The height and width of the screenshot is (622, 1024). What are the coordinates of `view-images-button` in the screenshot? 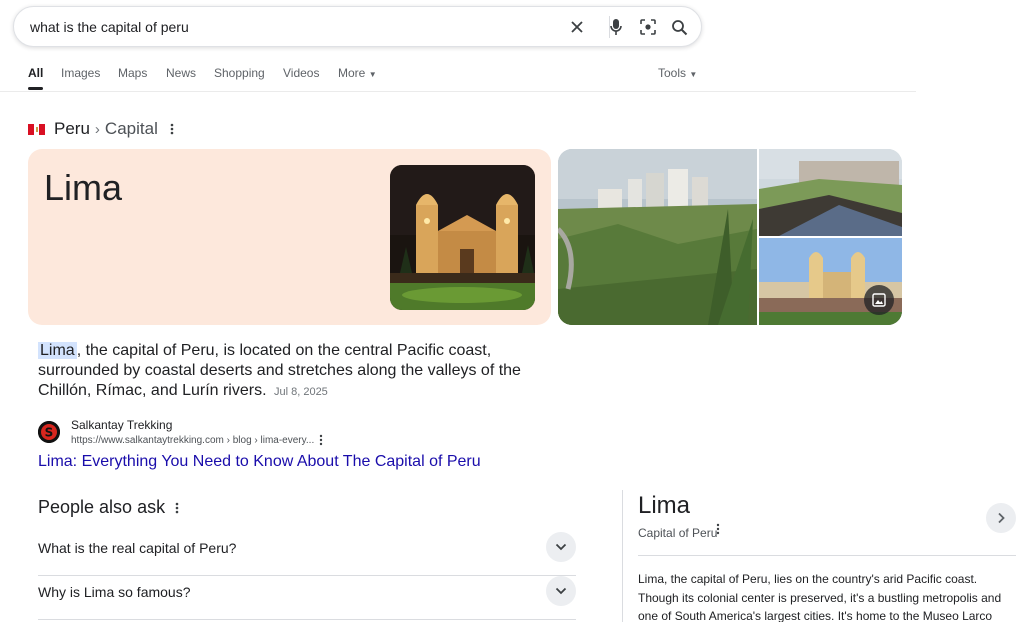 It's located at (879, 300).